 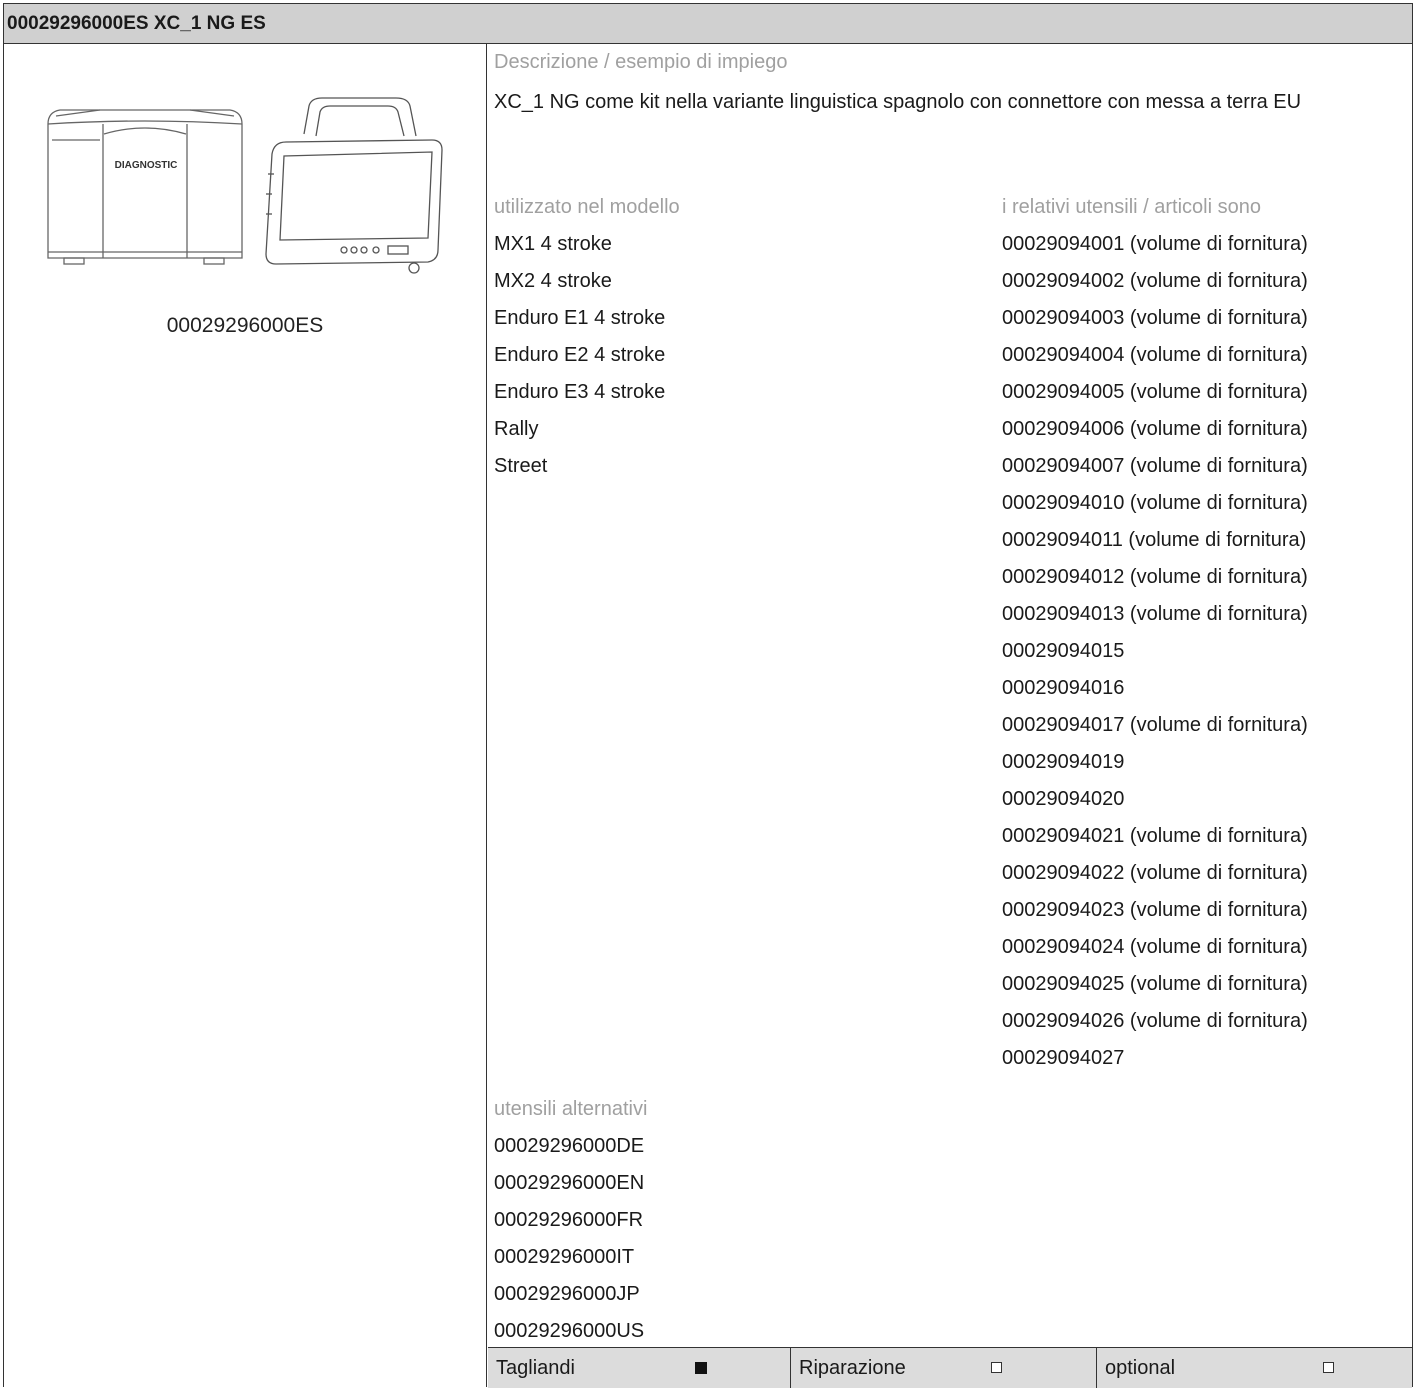 I want to click on list-item: 00029094003 (volume di fornitura), so click(x=1155, y=318).